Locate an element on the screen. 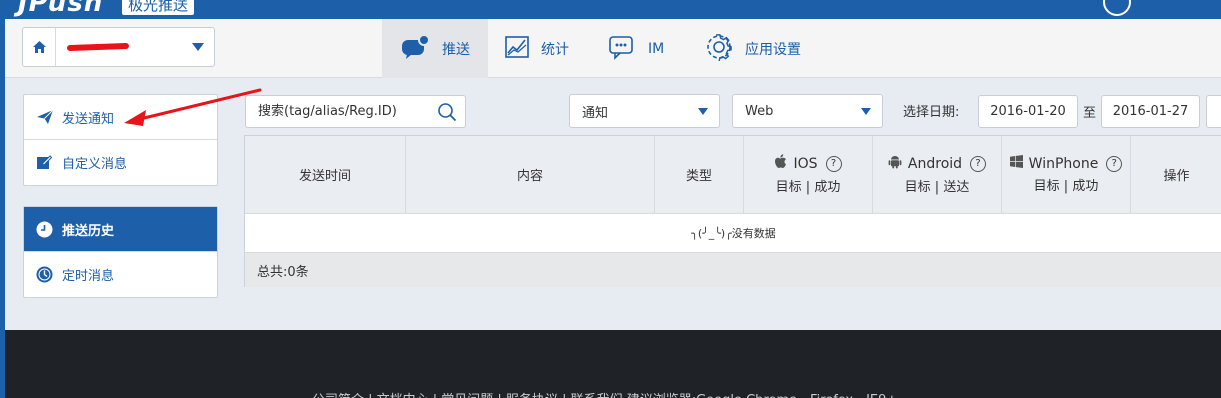 This screenshot has height=398, width=1221. date-from-input: 2016-01-20 is located at coordinates (1028, 111).